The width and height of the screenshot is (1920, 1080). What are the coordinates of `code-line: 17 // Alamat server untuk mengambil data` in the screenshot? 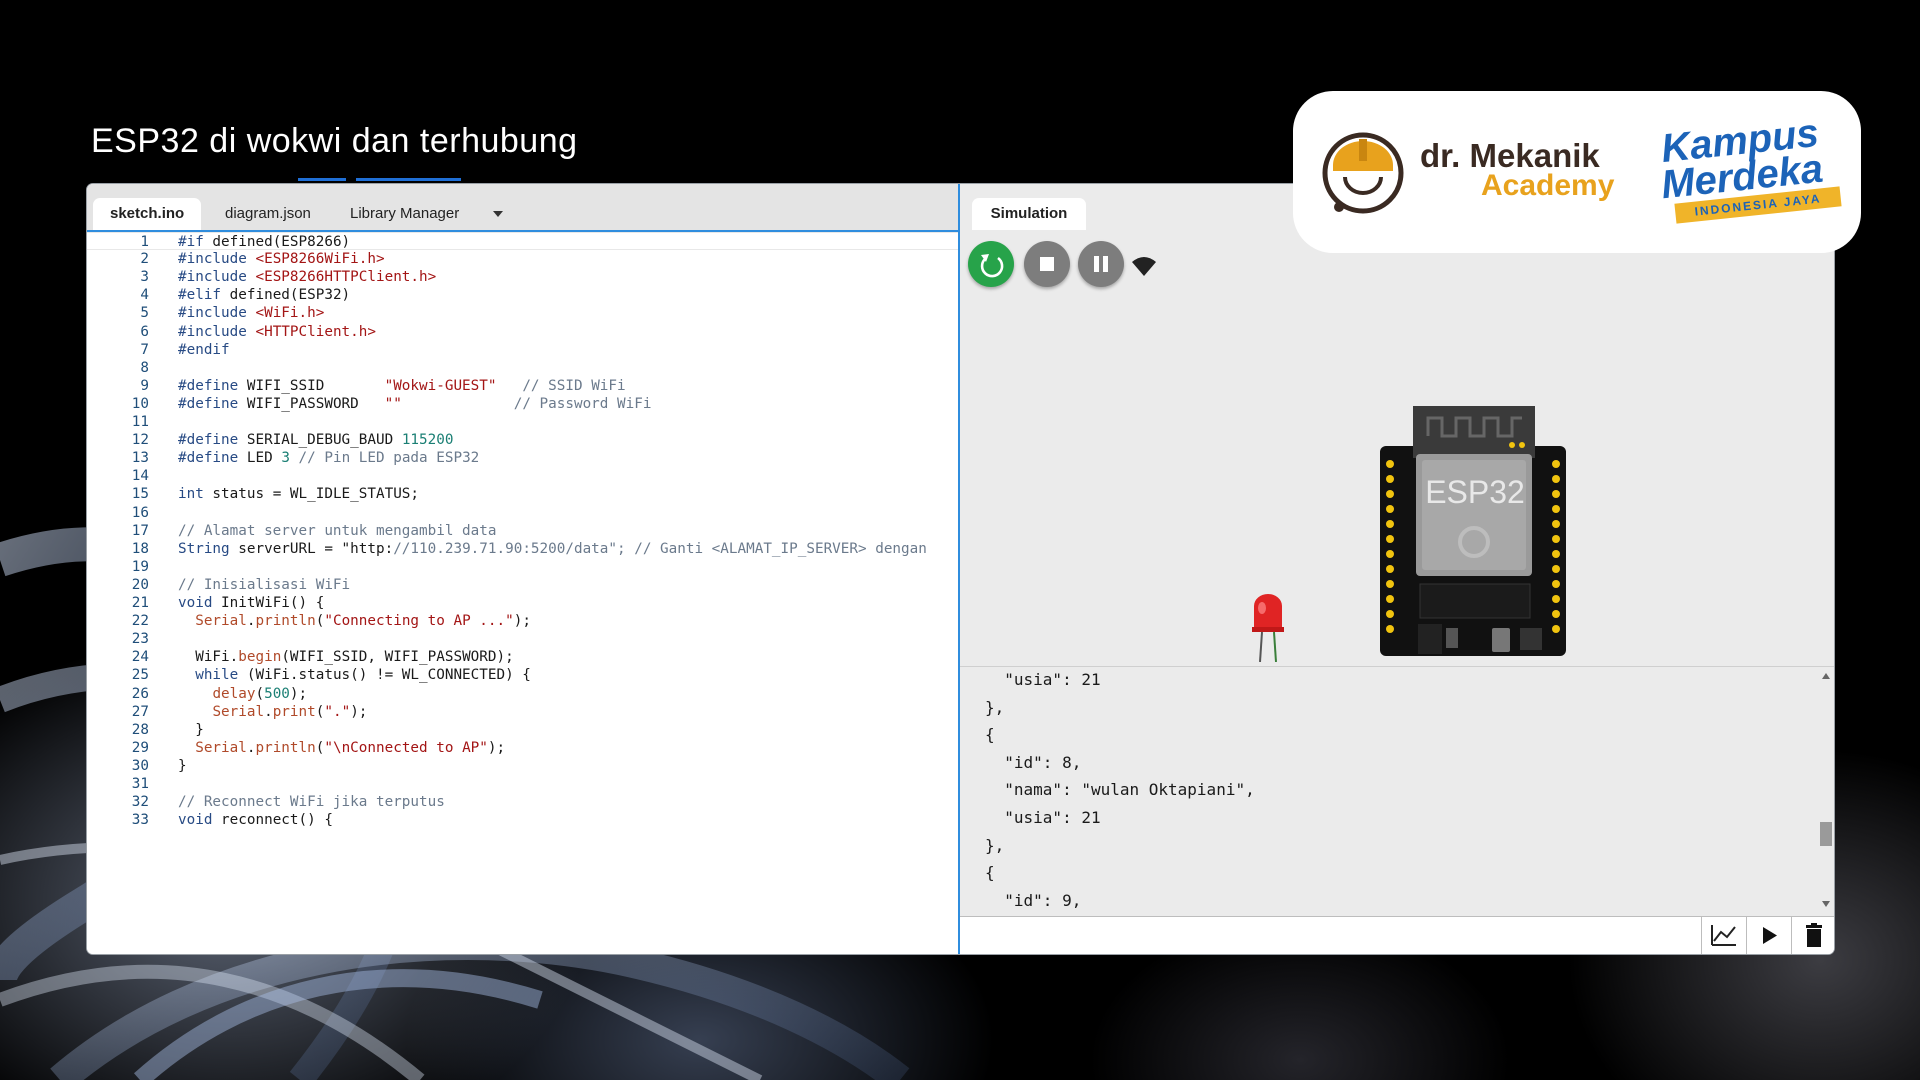 It's located at (522, 531).